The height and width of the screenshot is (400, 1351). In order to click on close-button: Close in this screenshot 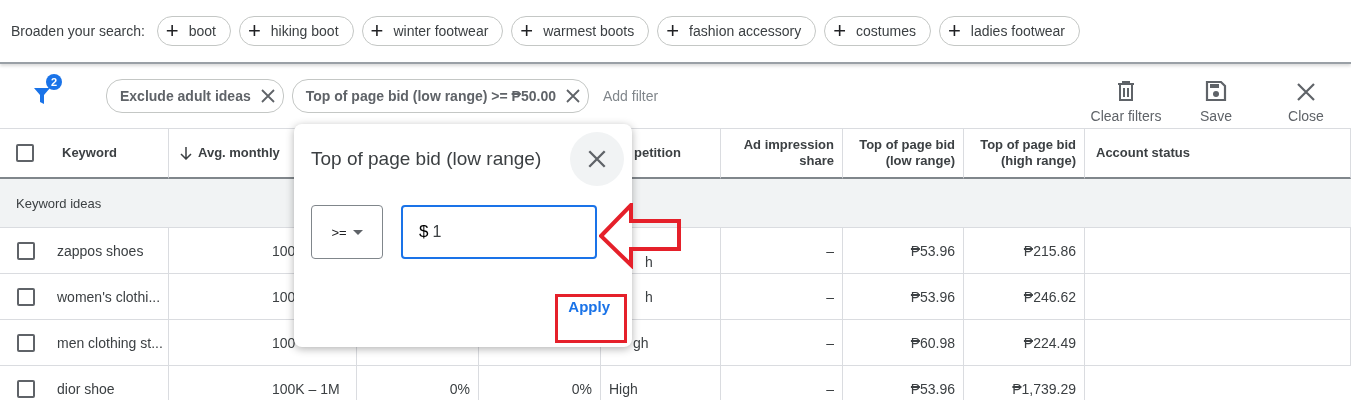, I will do `click(1306, 103)`.